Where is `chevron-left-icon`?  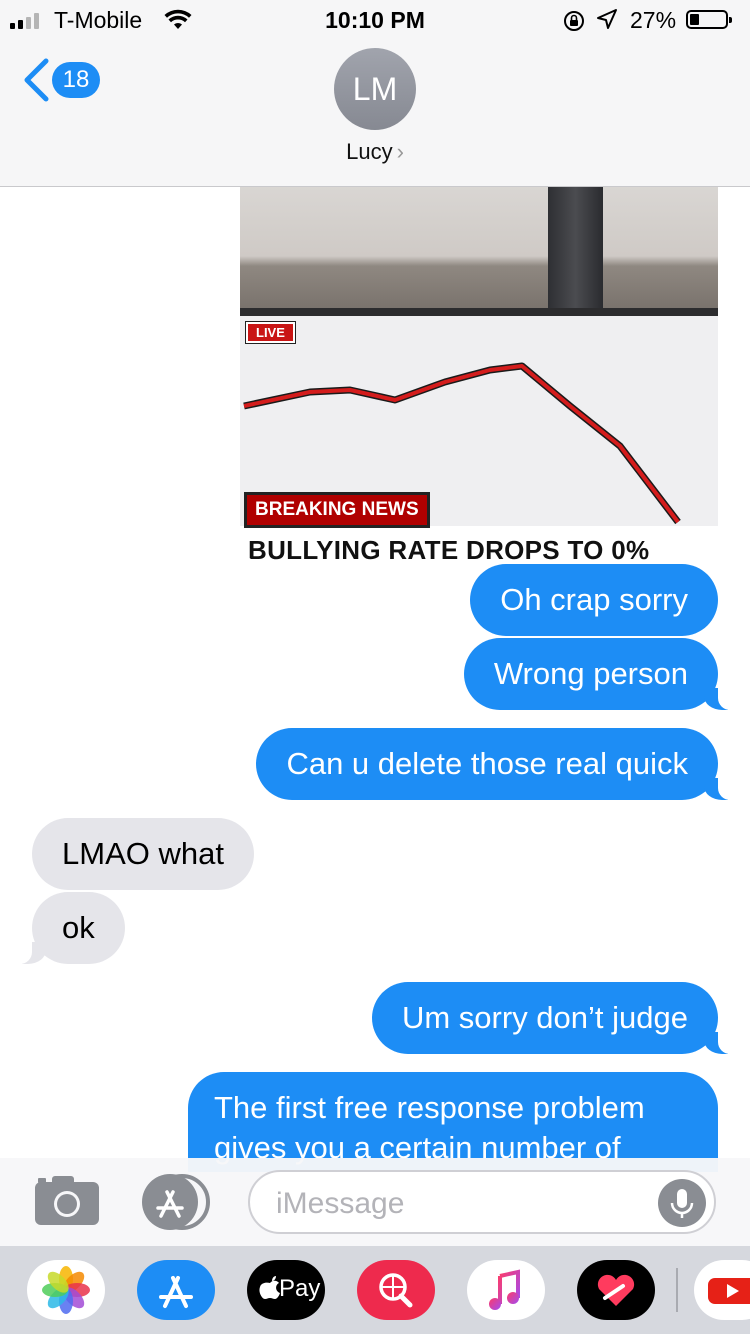 chevron-left-icon is located at coordinates (36, 80).